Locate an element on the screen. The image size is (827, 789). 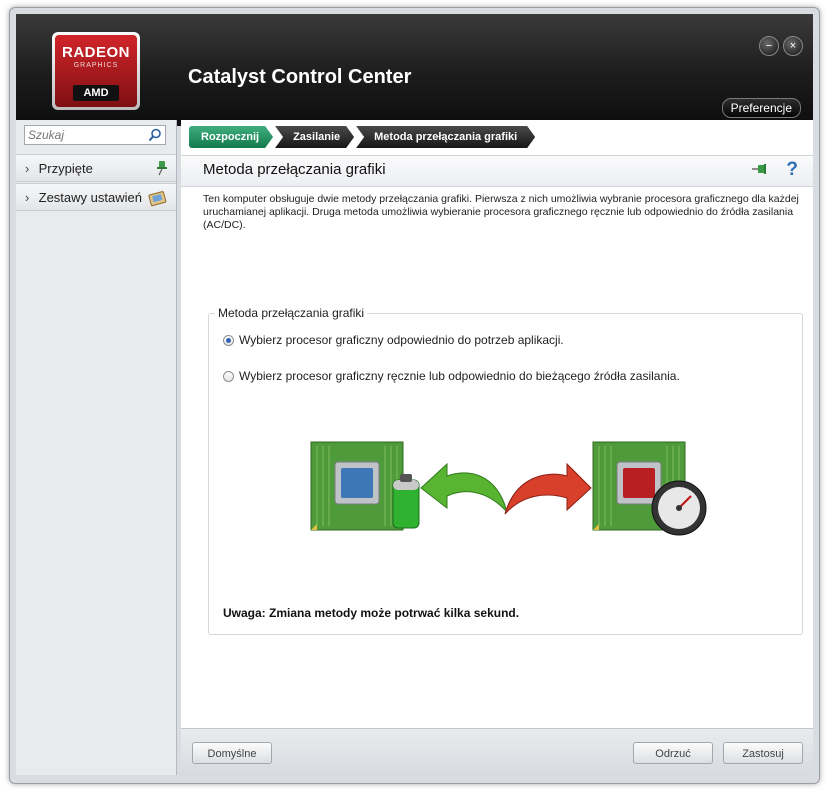
sidebar-item-label: Zestawy ustawień is located at coordinates (90, 197).